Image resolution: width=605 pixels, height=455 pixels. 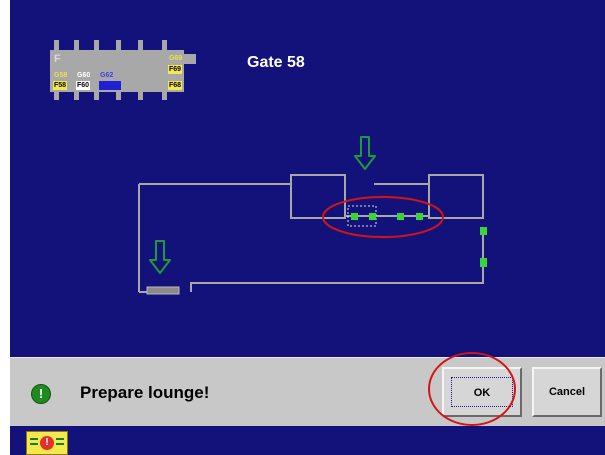 What do you see at coordinates (567, 392) in the screenshot?
I see `cancel-button: Cancel` at bounding box center [567, 392].